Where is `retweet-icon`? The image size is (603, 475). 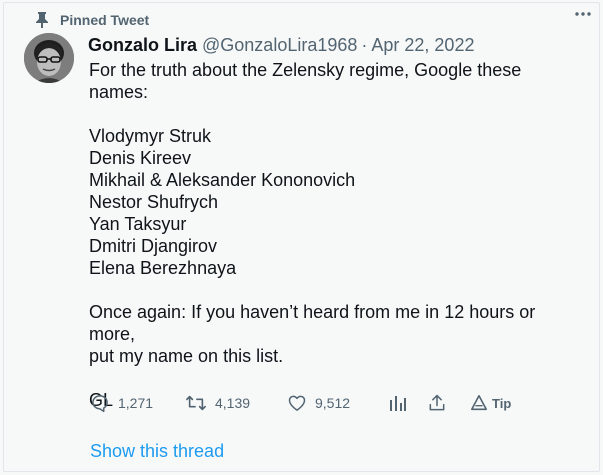 retweet-icon is located at coordinates (196, 403).